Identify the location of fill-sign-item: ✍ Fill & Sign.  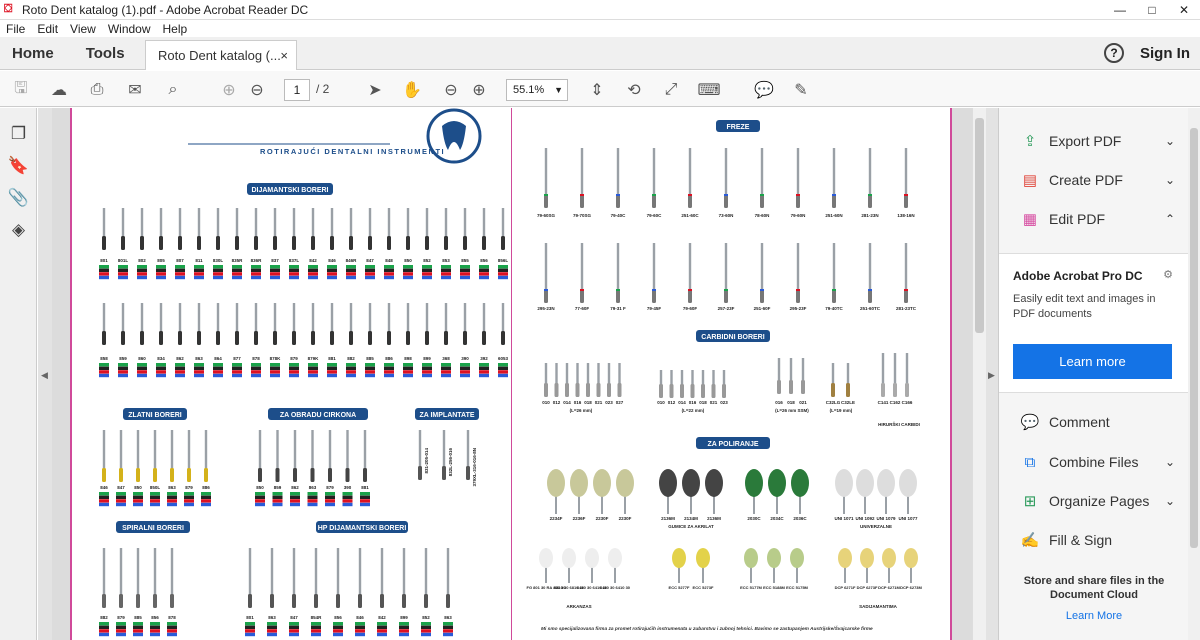
(1099, 540).